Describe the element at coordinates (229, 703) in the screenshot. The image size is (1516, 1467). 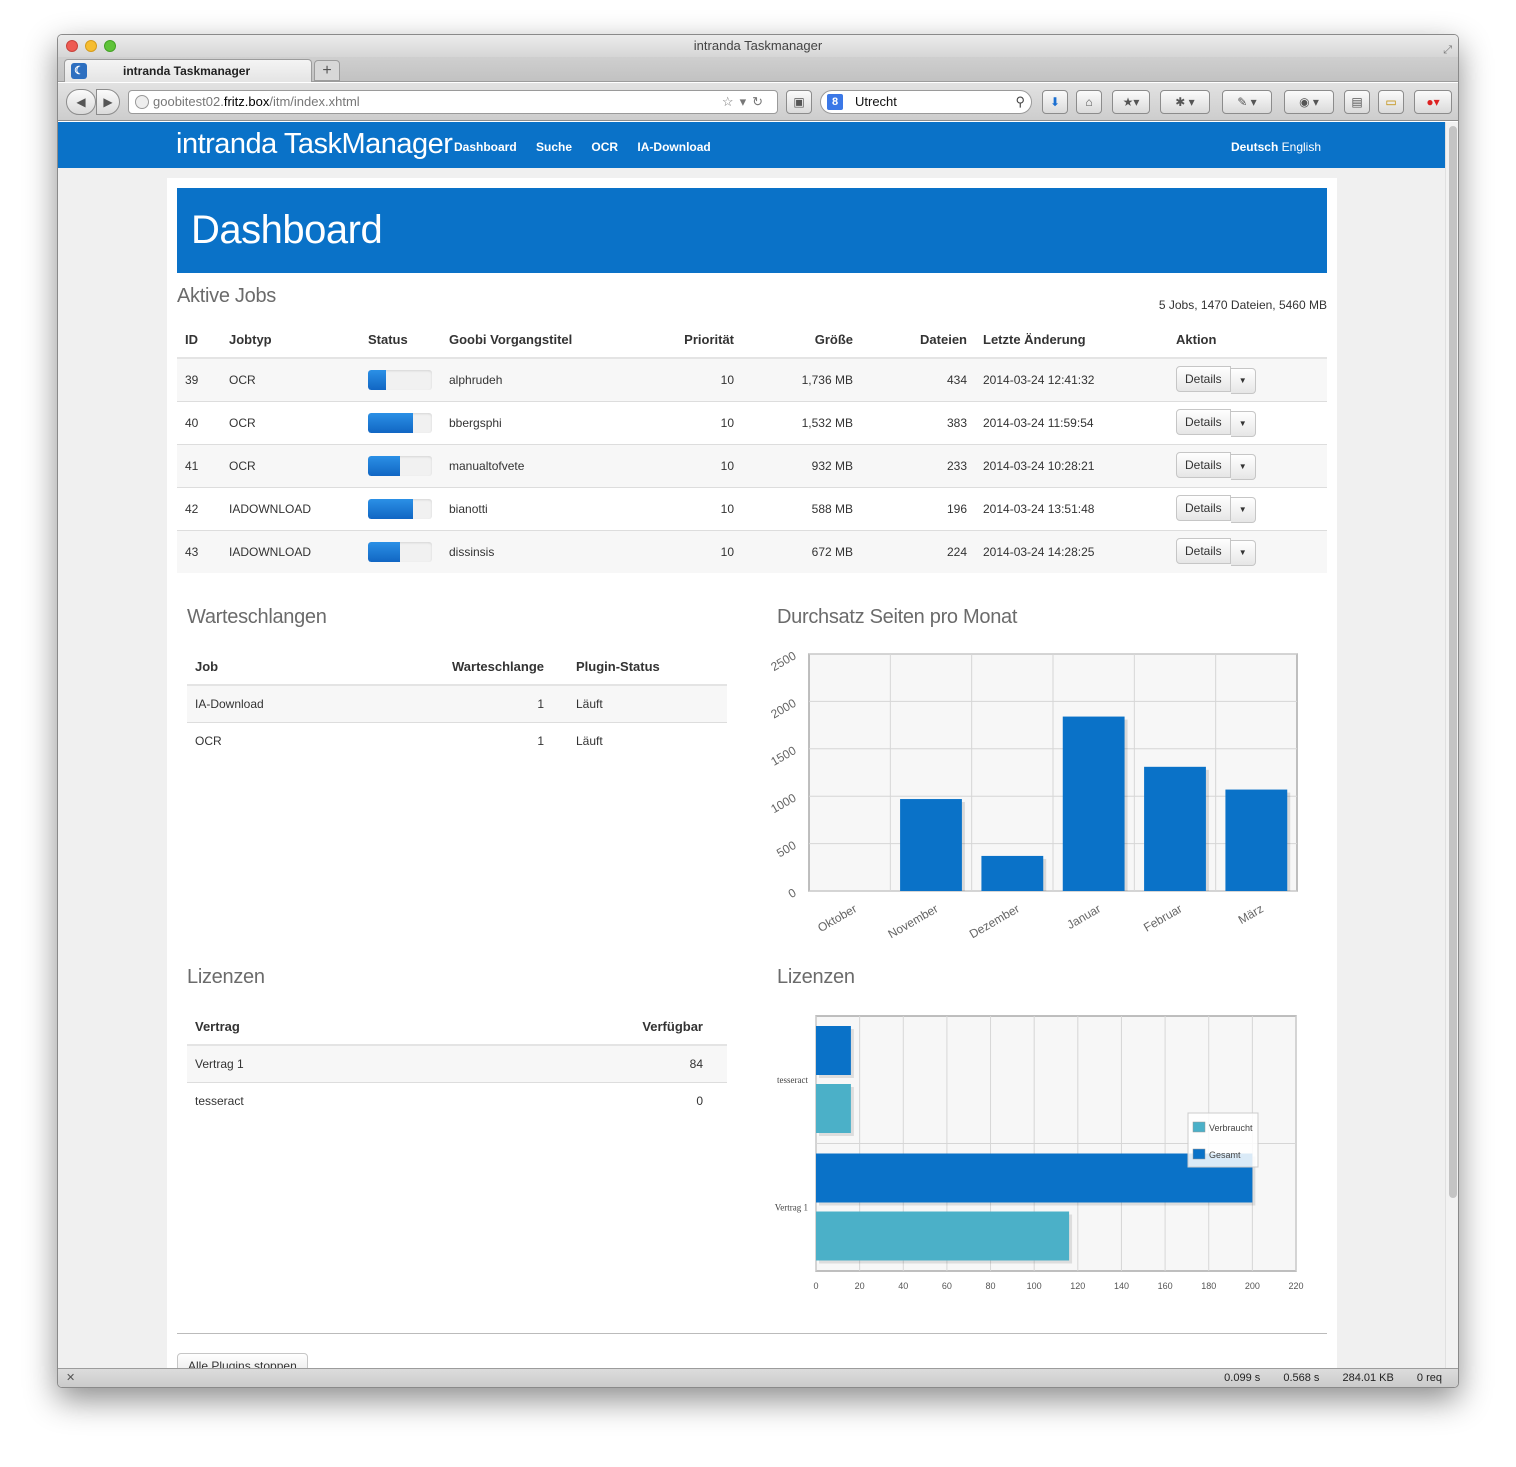
I see `queue-job: IA-Download` at that location.